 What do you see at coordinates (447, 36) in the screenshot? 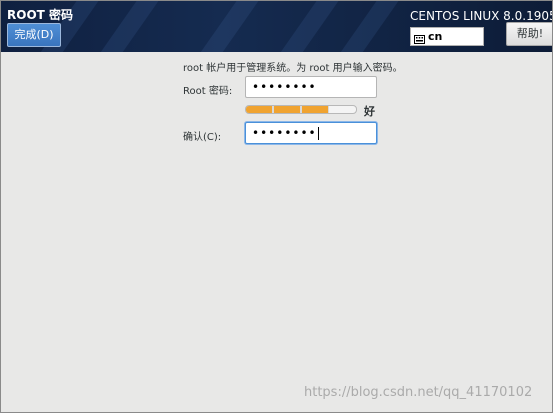
I see `keyboard-layout-indicator: cn` at bounding box center [447, 36].